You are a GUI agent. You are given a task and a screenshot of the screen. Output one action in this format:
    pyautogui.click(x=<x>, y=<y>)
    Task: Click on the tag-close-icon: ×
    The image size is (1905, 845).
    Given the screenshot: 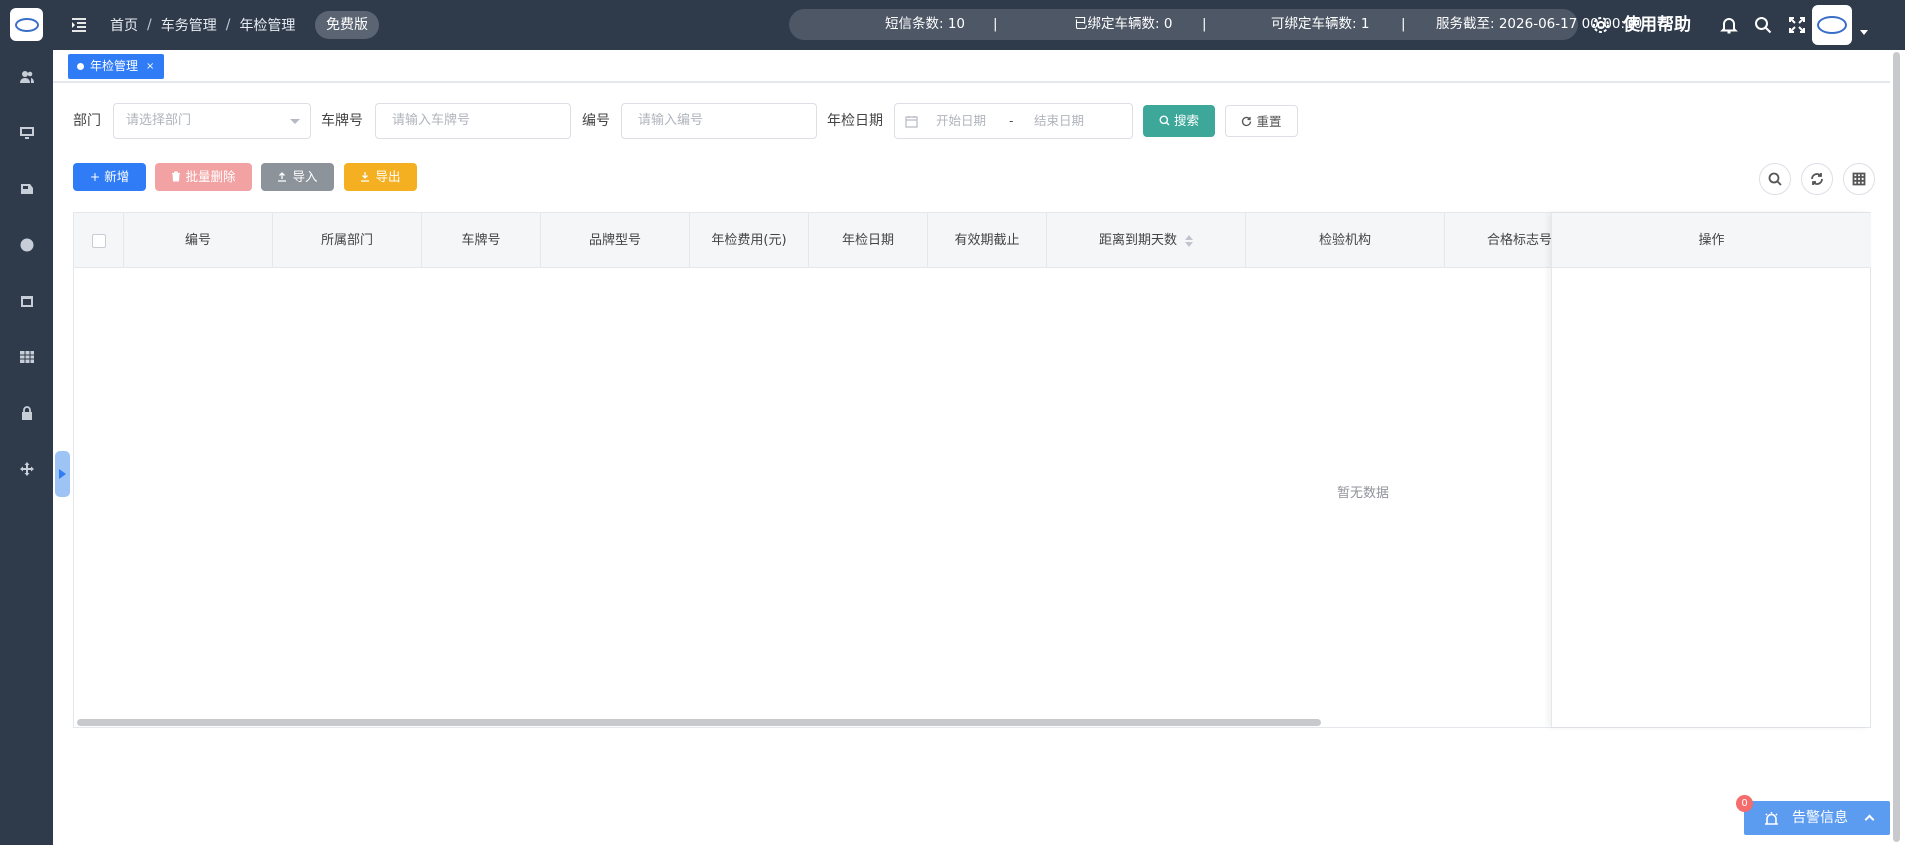 What is the action you would take?
    pyautogui.click(x=150, y=66)
    